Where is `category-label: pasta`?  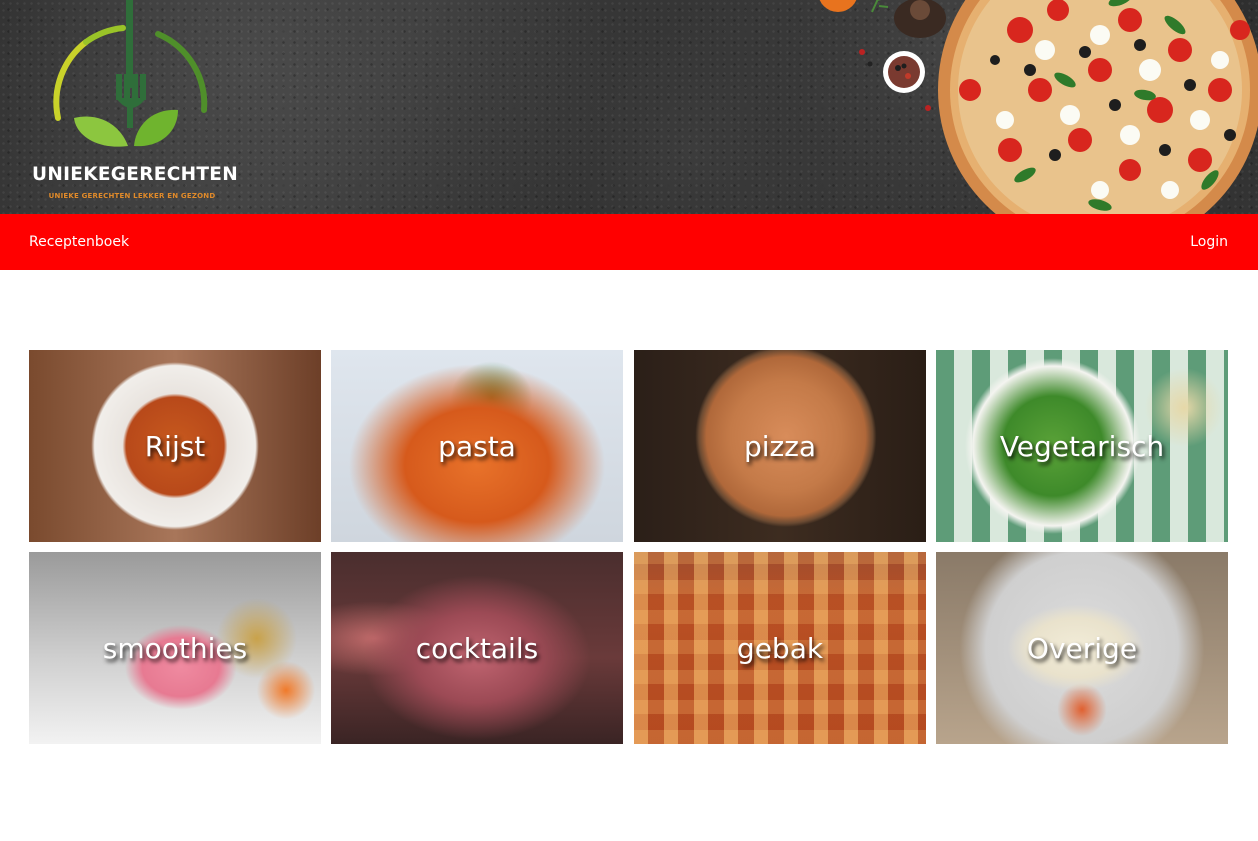
category-label: pasta is located at coordinates (477, 446).